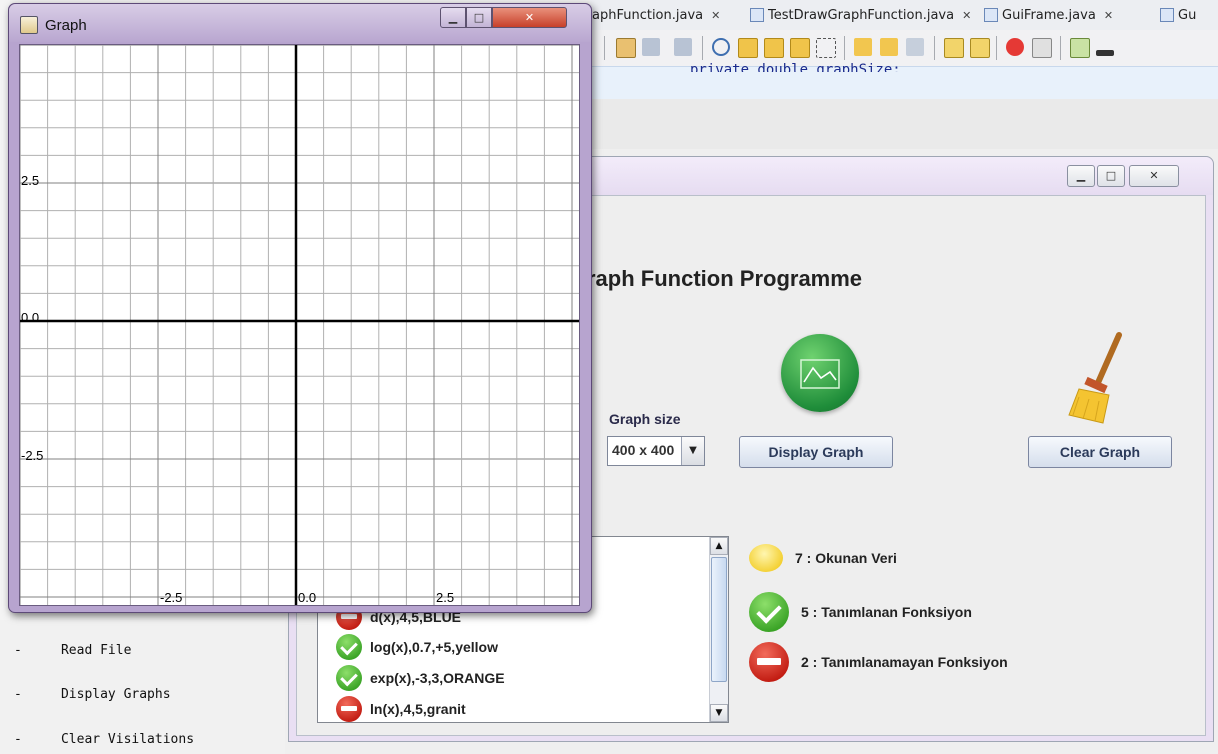 This screenshot has height=754, width=1218. What do you see at coordinates (1105, 53) in the screenshot?
I see `uncomment-icon` at bounding box center [1105, 53].